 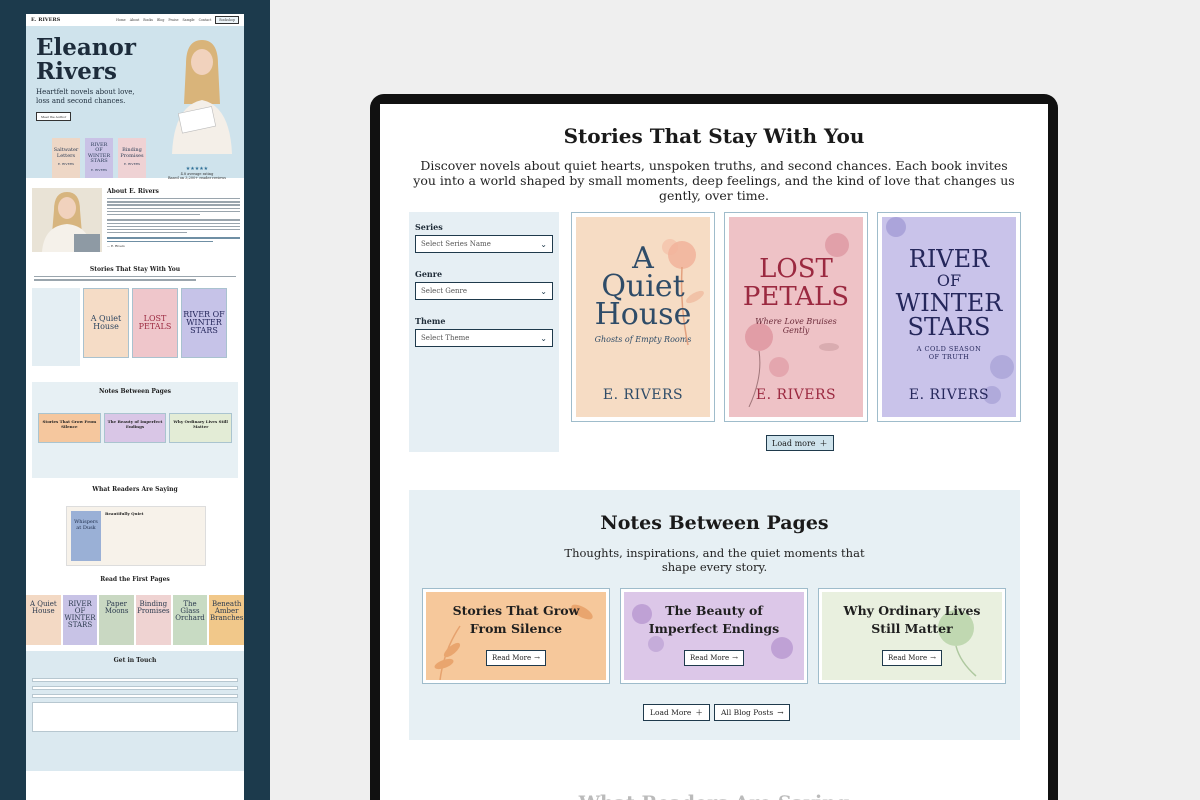 I want to click on thumb-nav-books: Books, so click(x=148, y=20).